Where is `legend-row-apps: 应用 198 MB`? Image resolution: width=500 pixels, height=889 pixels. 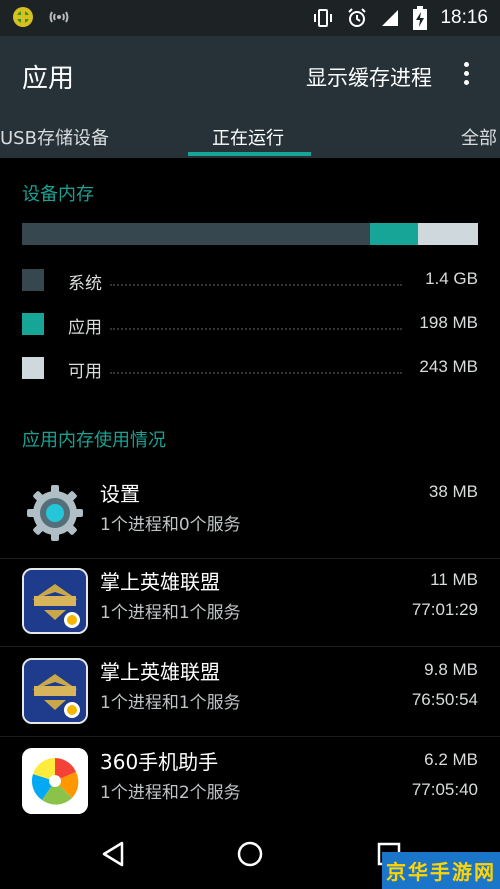 legend-row-apps: 应用 198 MB is located at coordinates (250, 324).